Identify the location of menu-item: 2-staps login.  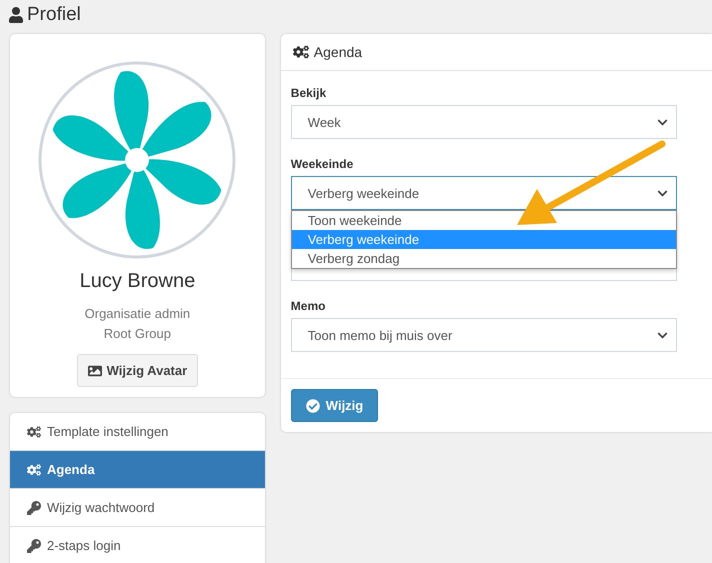
(137, 545).